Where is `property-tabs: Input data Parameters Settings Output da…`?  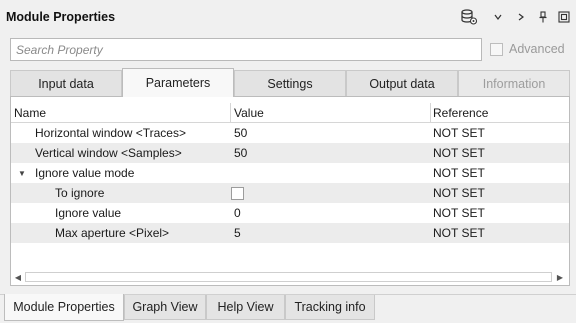
property-tabs: Input data Parameters Settings Output da… is located at coordinates (290, 82).